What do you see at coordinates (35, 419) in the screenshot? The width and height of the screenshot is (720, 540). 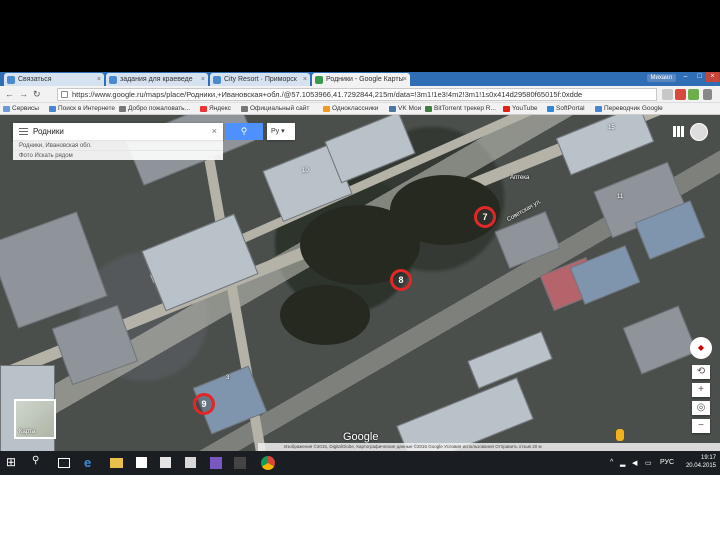 I see `map-type-toggle: Карта` at bounding box center [35, 419].